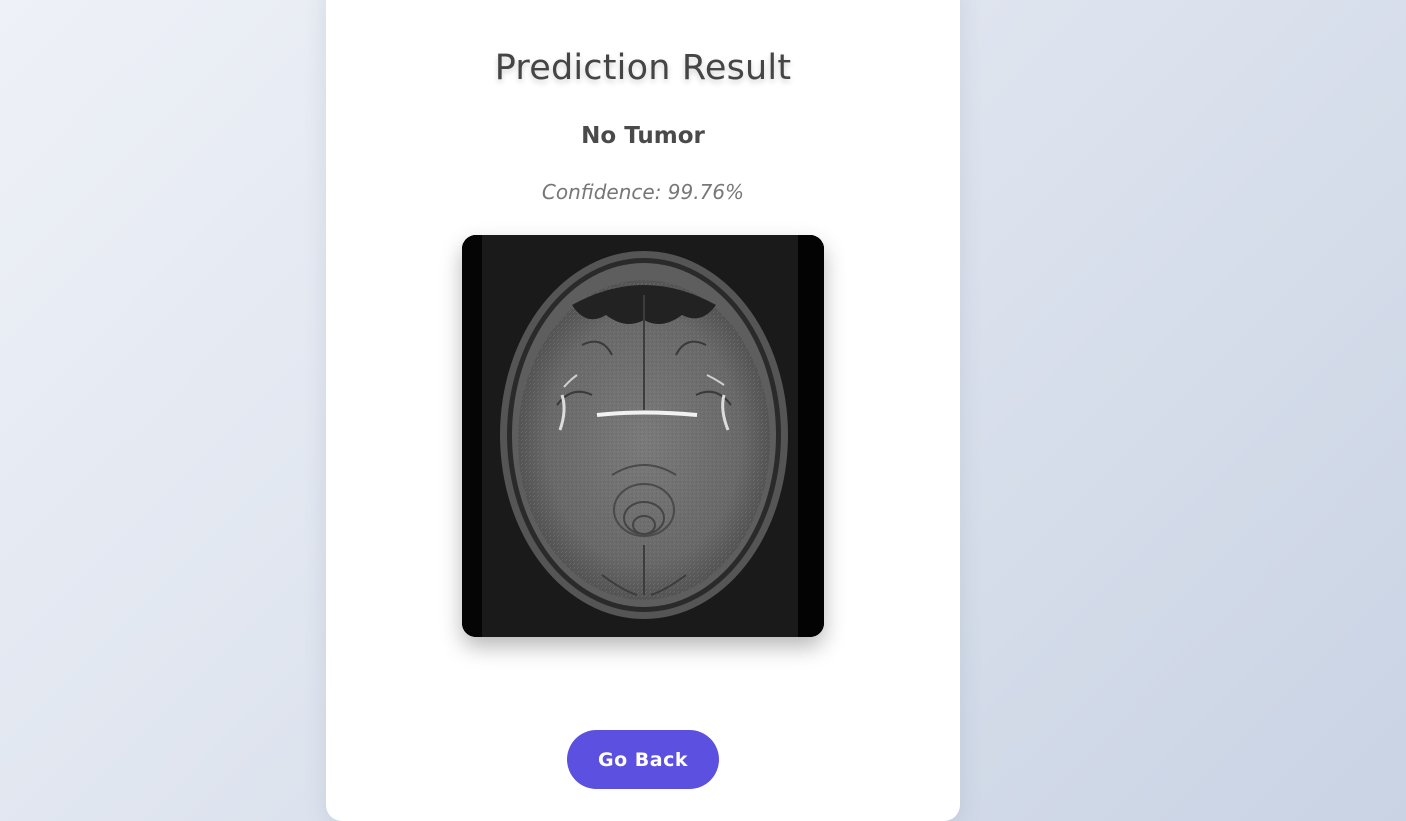  I want to click on go-back-button: Go Back, so click(643, 759).